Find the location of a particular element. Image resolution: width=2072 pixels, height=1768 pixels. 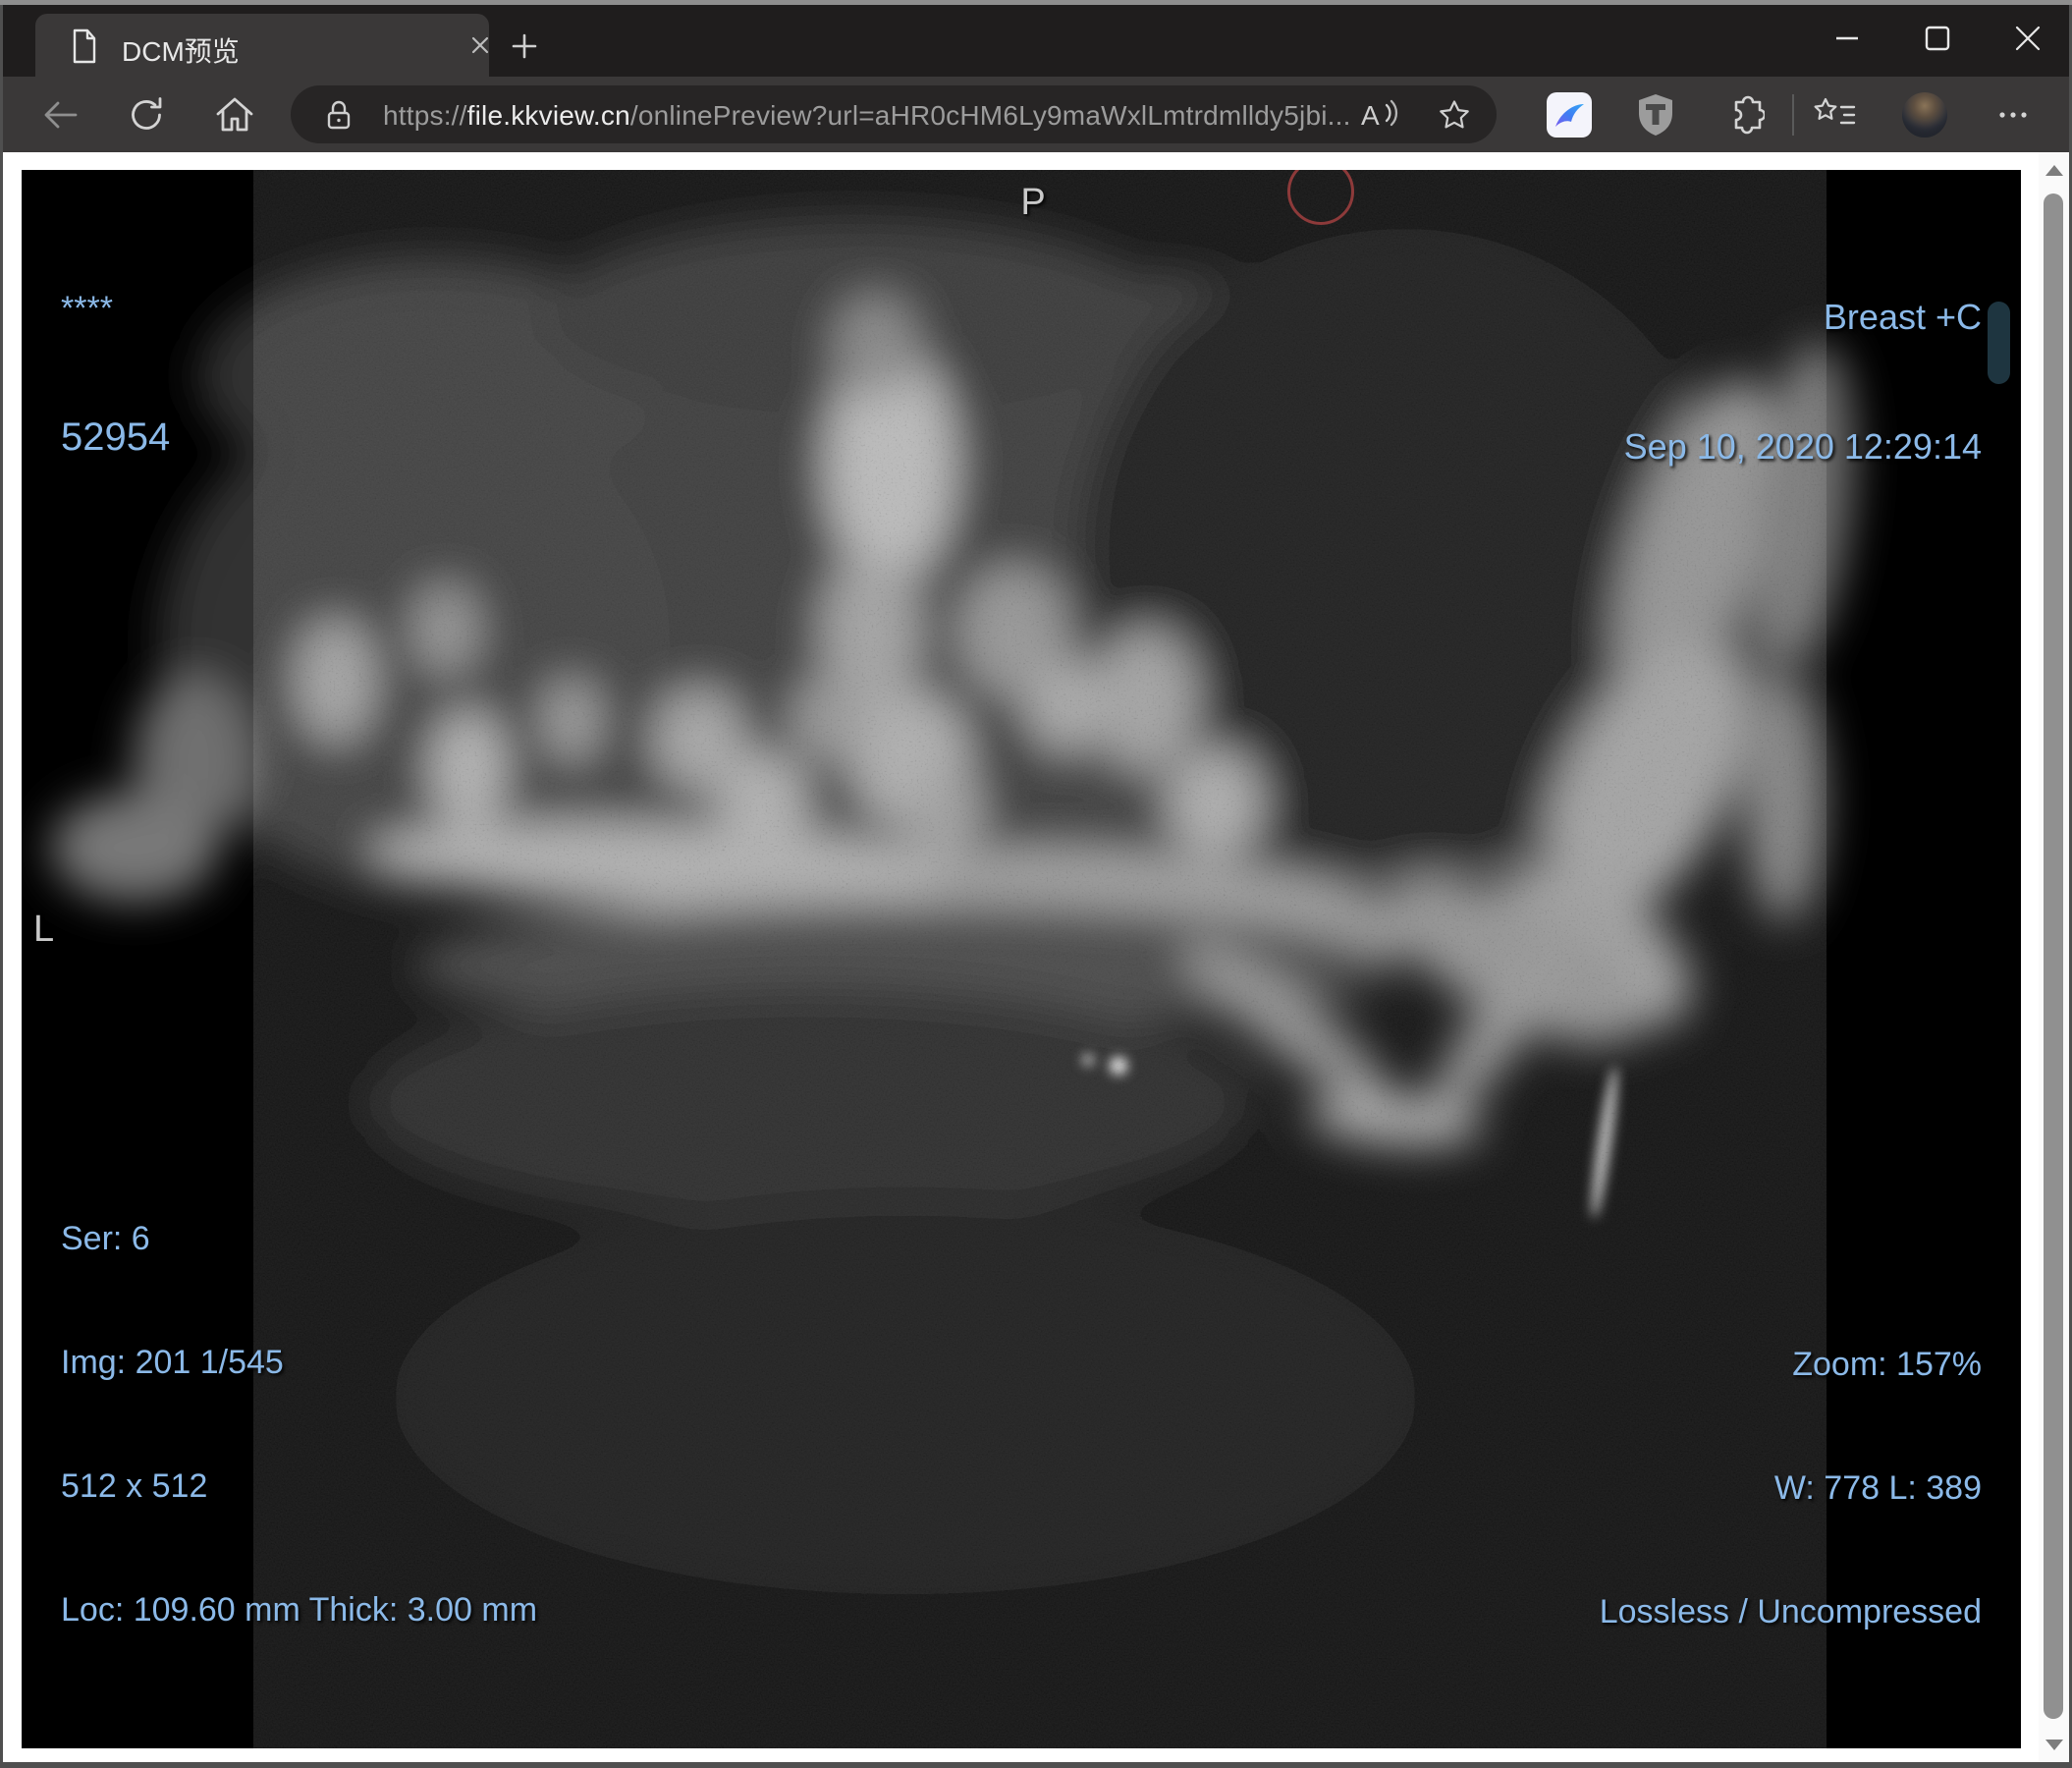

window-bottom-border is located at coordinates (1036, 1765).